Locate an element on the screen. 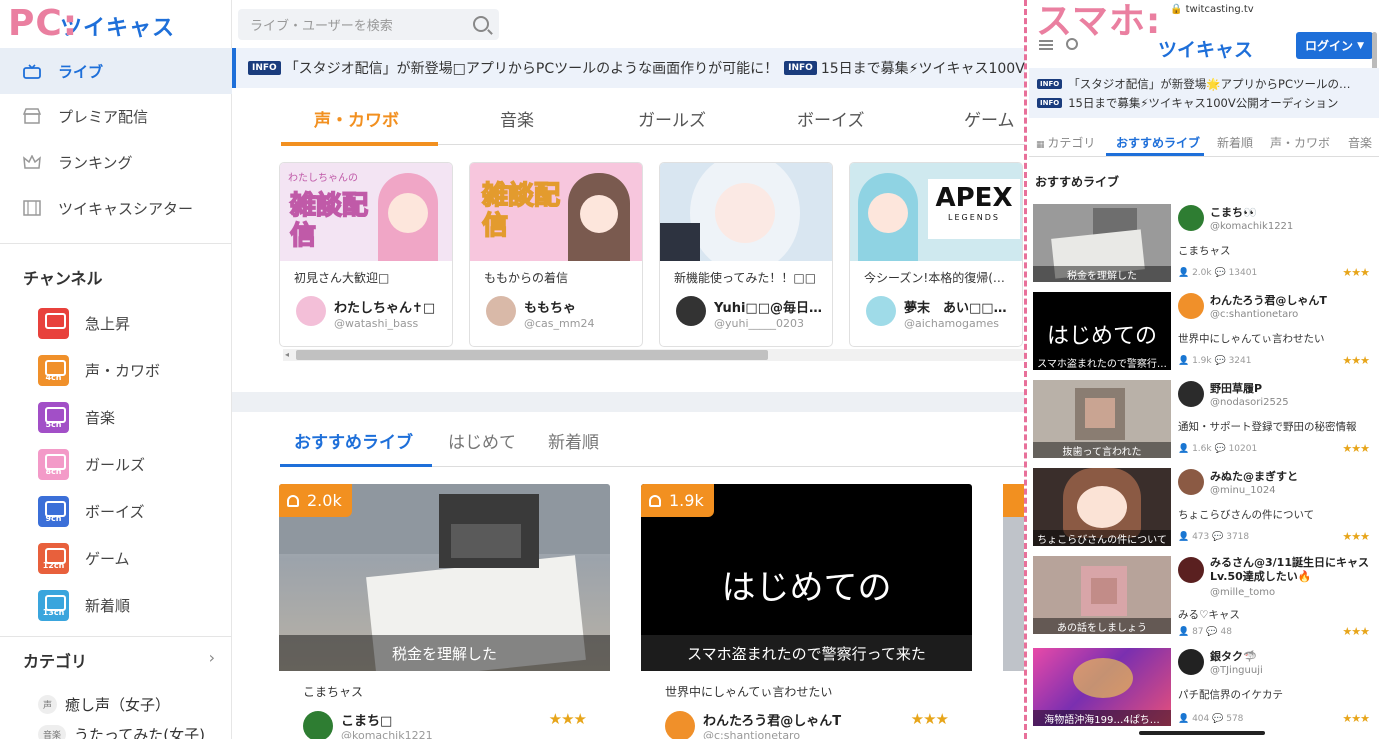 The height and width of the screenshot is (739, 1379). sp-tab-recommended: おすすめライブ is located at coordinates (1158, 142).